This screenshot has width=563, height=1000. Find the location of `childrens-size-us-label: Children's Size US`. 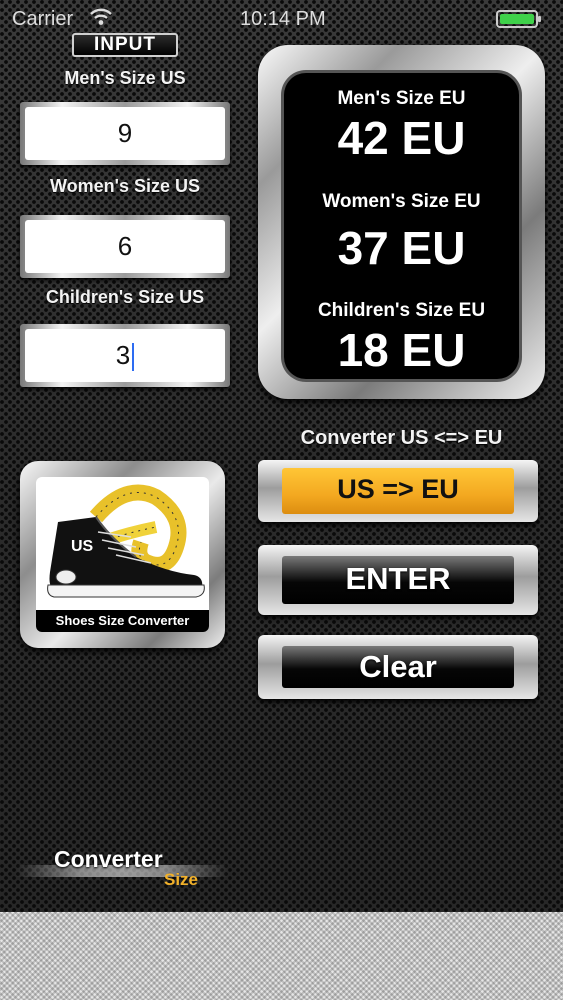

childrens-size-us-label: Children's Size US is located at coordinates (125, 297).